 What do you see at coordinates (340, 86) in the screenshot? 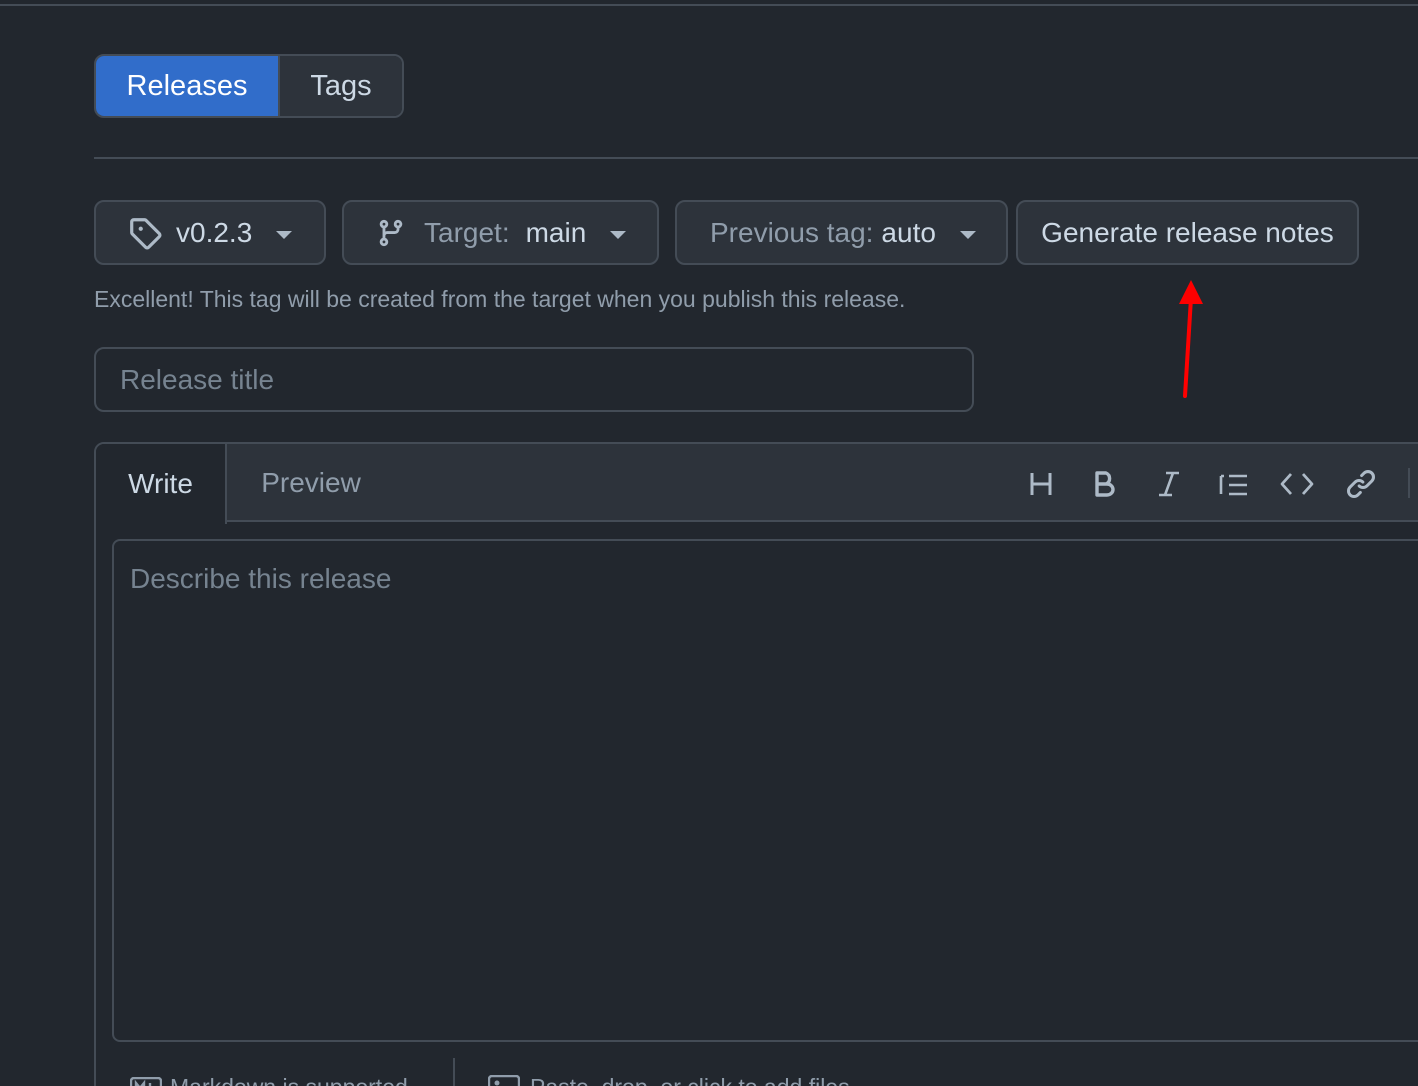
I see `tab-tags: Tags` at bounding box center [340, 86].